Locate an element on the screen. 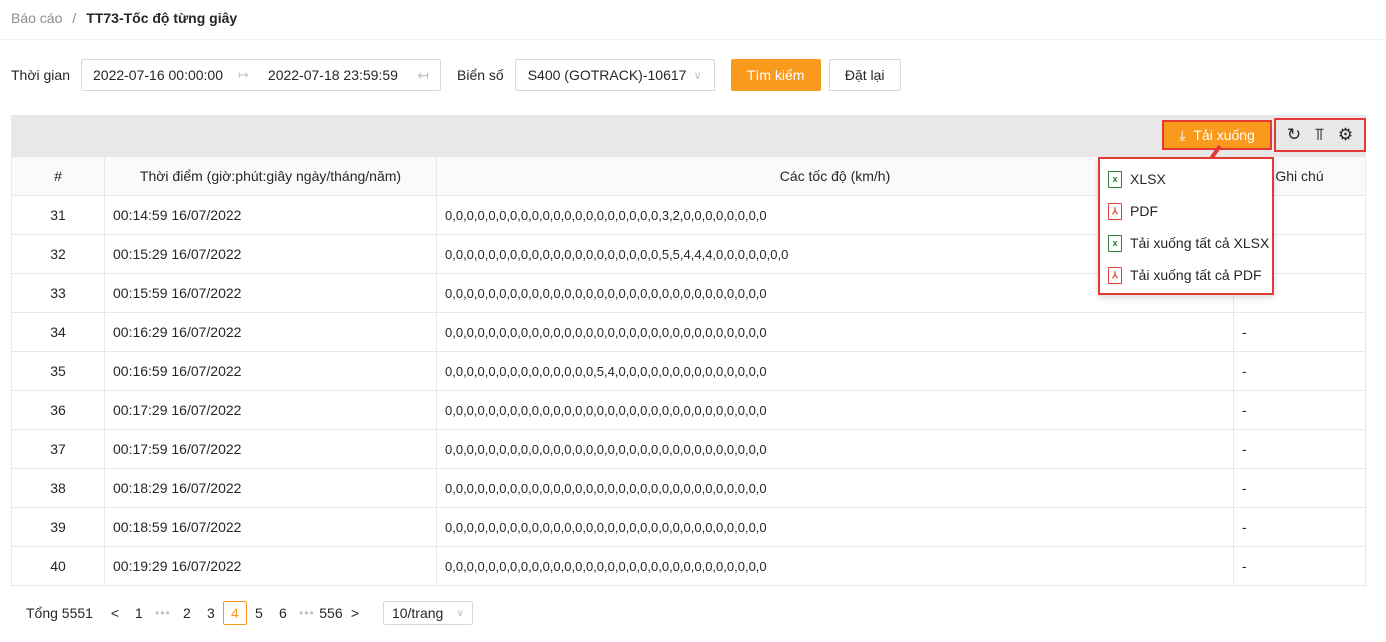  row-time: 00:17:59 16/07/2022 is located at coordinates (270, 449).